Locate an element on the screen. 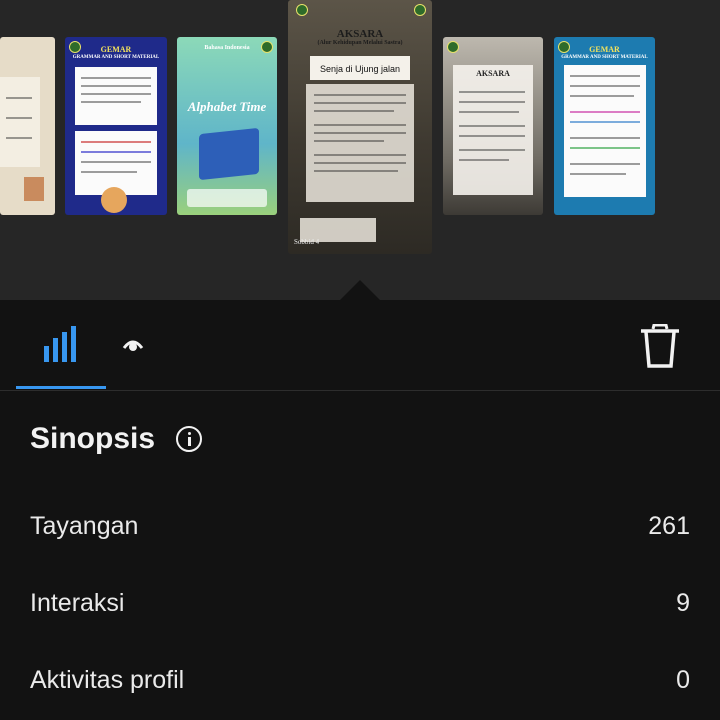 This screenshot has height=720, width=720. metric-row-interactions: Interaksi 9 is located at coordinates (360, 603).